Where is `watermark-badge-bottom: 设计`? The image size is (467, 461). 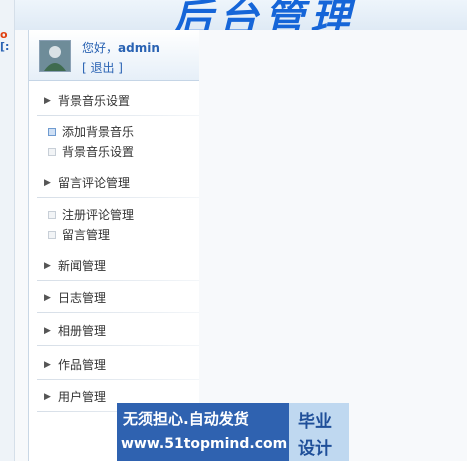
watermark-badge-bottom: 设计 is located at coordinates (315, 449).